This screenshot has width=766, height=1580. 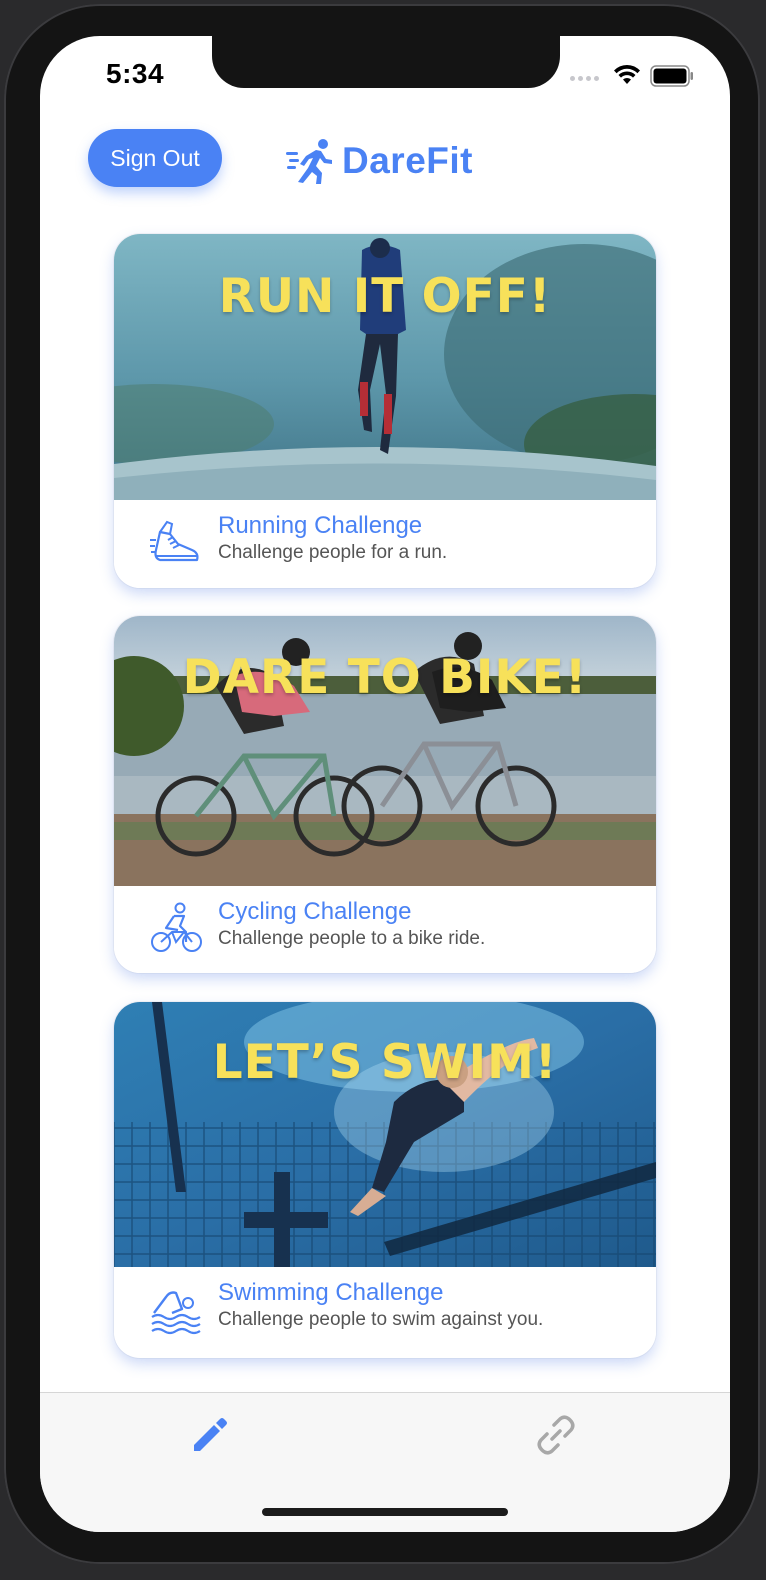 What do you see at coordinates (320, 525) in the screenshot?
I see `running-card-title: Running Challenge` at bounding box center [320, 525].